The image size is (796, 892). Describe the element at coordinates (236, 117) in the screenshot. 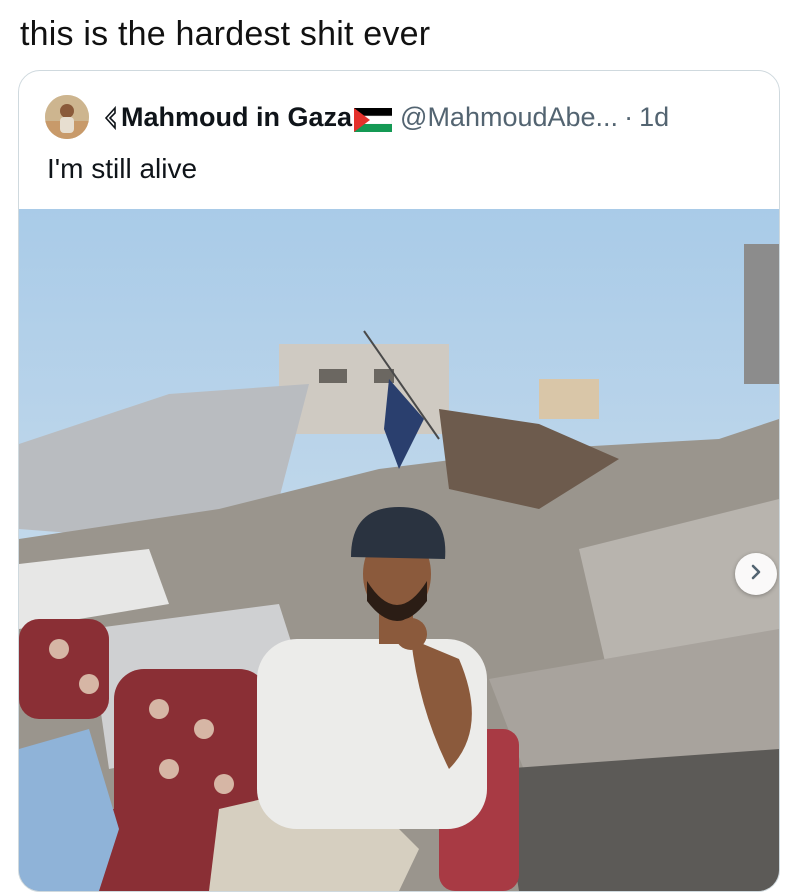

I see `author-name: Mahmoud in Gaza` at that location.